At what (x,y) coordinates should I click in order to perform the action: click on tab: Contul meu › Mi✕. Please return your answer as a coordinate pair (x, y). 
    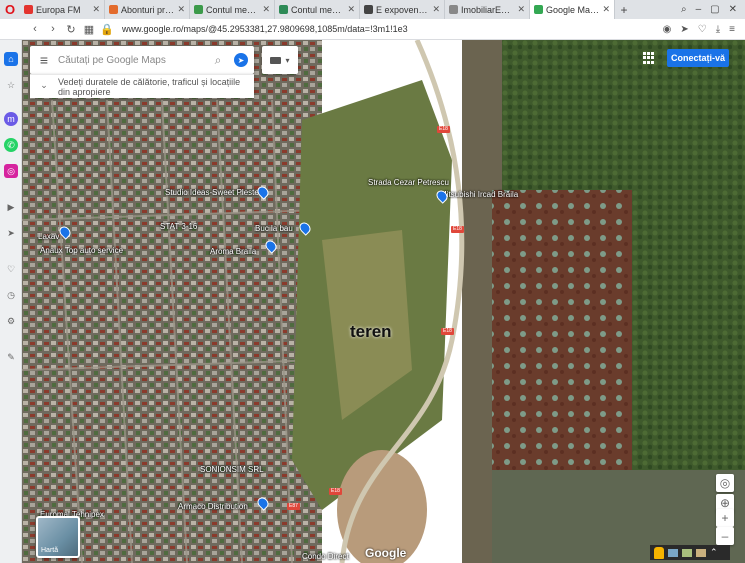
    Looking at the image, I should click on (317, 9).